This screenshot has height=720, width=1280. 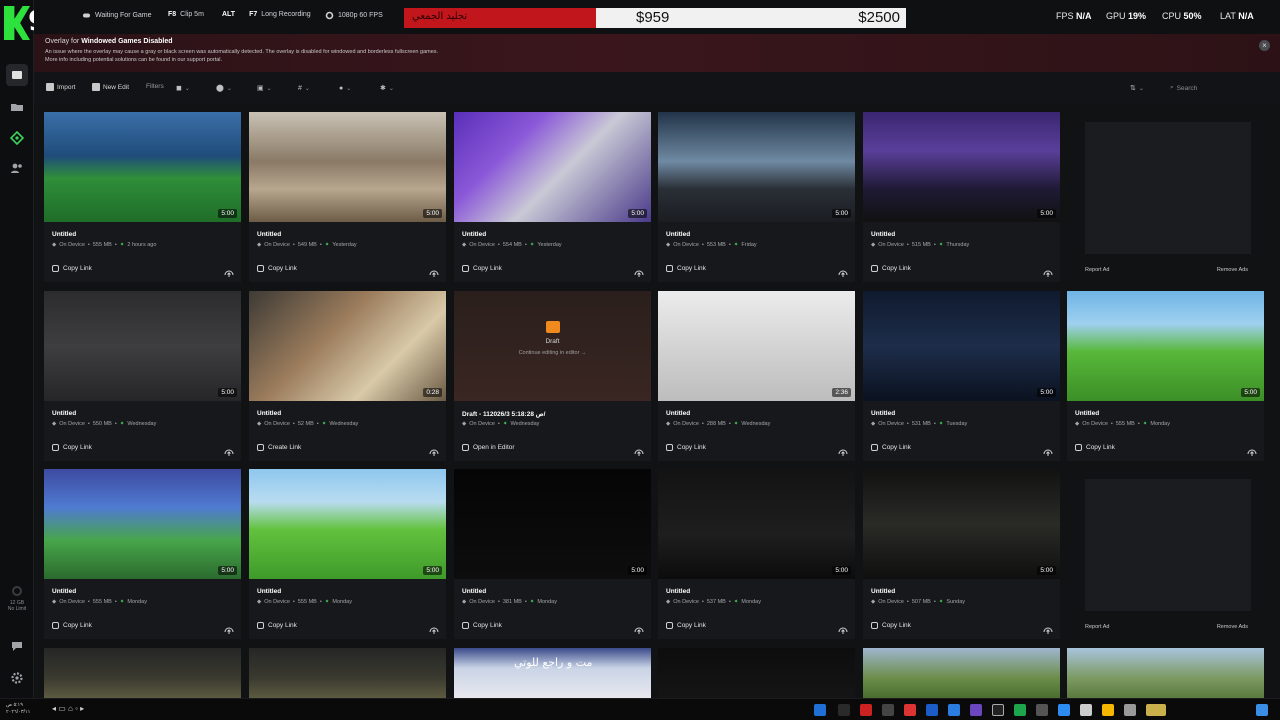 What do you see at coordinates (391, 88) in the screenshot?
I see `settings-filter: ✱ ⌄` at bounding box center [391, 88].